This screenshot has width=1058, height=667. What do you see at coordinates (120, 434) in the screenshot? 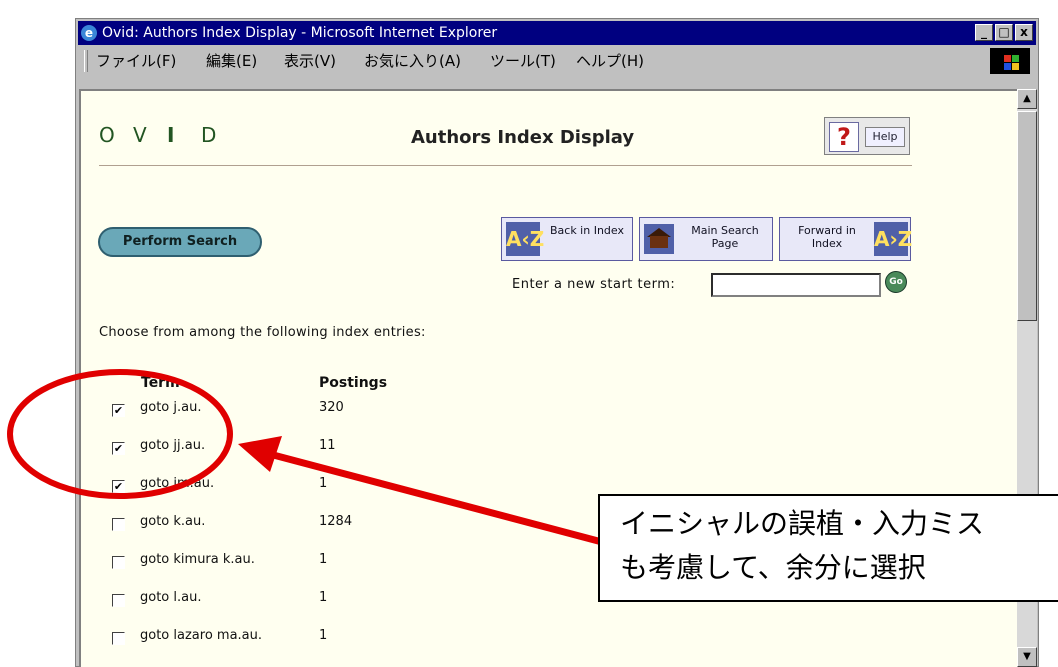
I see `highlight-ellipse` at bounding box center [120, 434].